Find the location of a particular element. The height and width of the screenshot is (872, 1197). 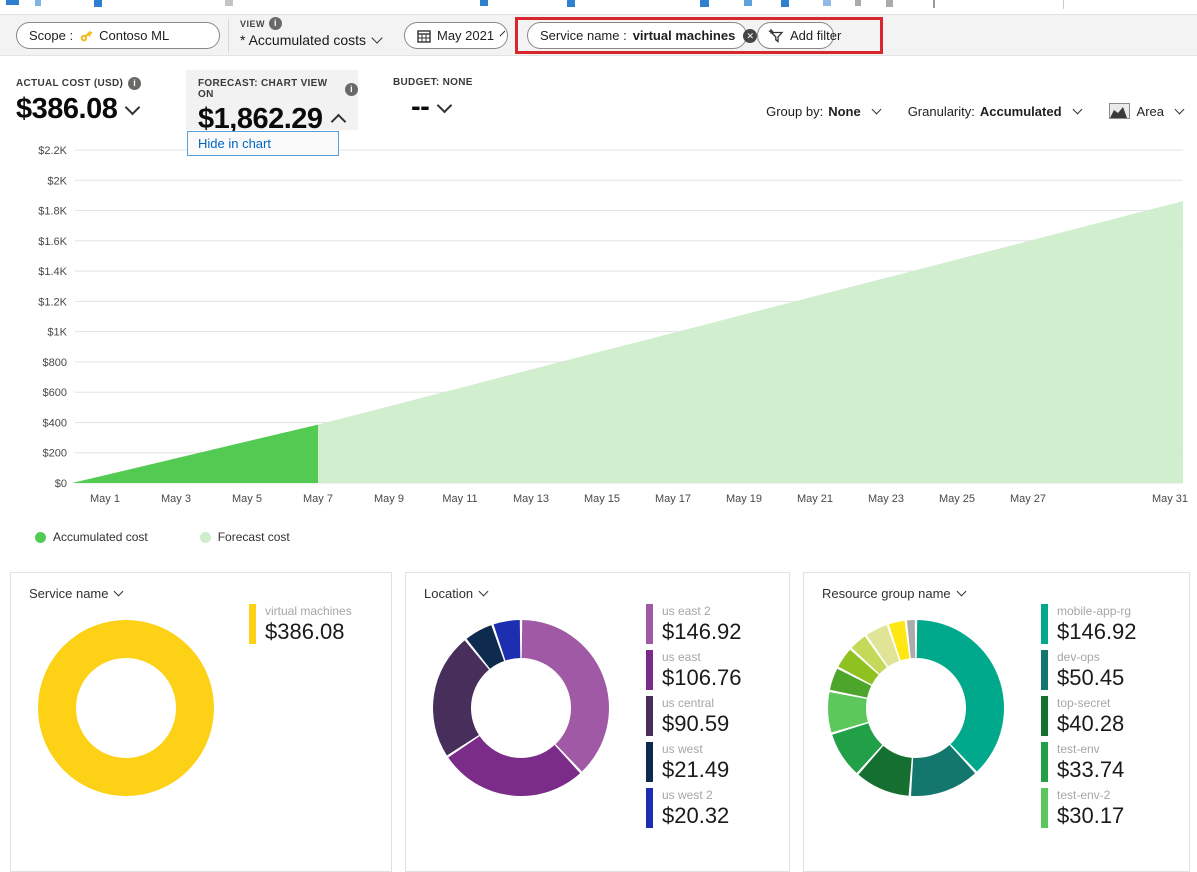

service-name-card-header: Service name is located at coordinates (76, 593).